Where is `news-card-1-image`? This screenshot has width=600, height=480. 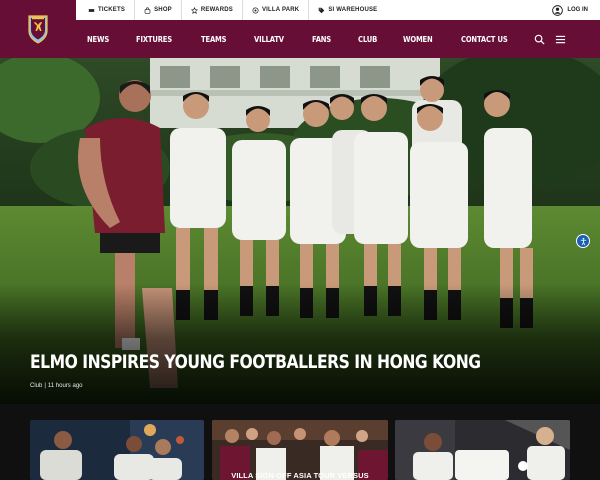
news-card-1-image is located at coordinates (117, 450).